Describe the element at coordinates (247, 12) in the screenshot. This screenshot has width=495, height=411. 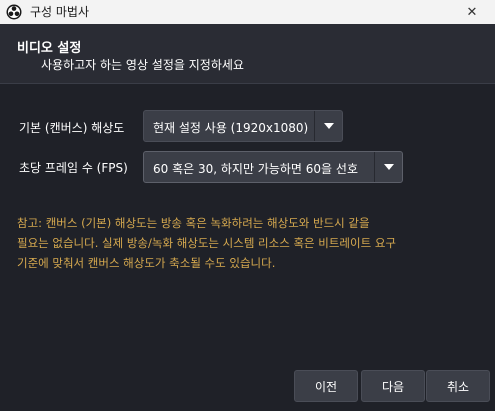
I see `title-bar: 구성 마법사 ✕` at that location.